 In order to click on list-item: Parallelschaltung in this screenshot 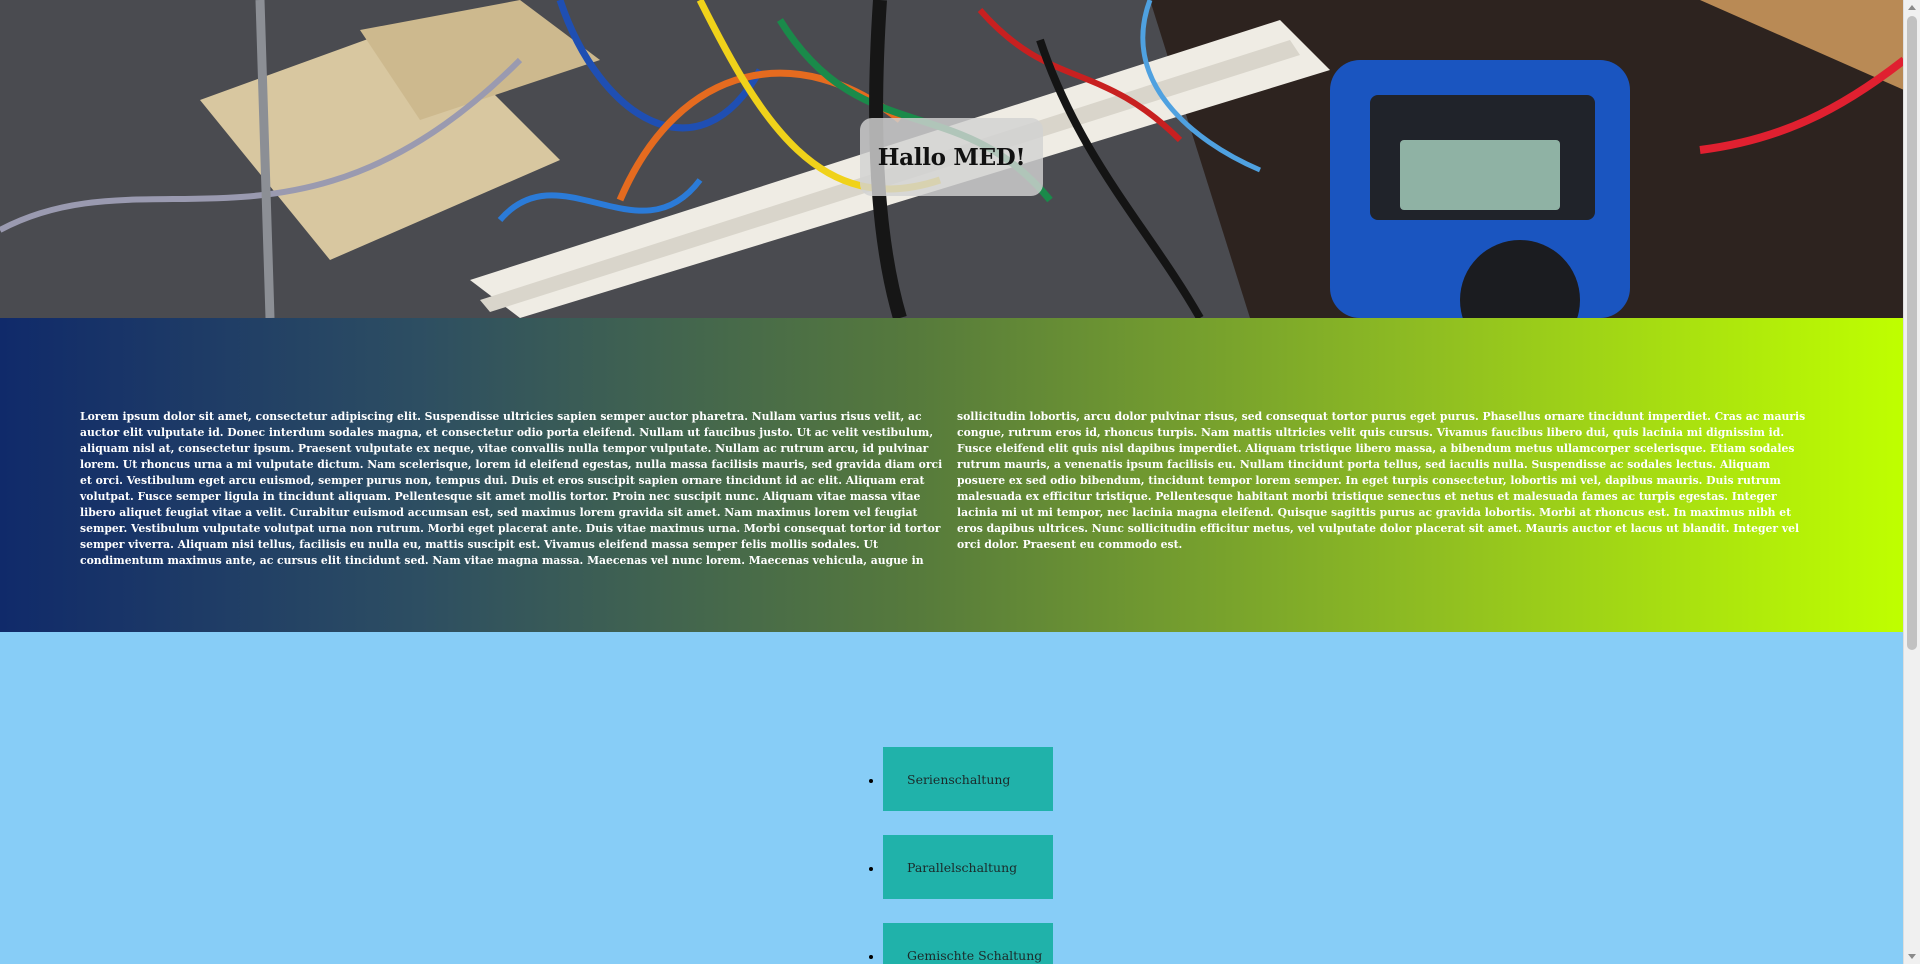, I will do `click(968, 867)`.